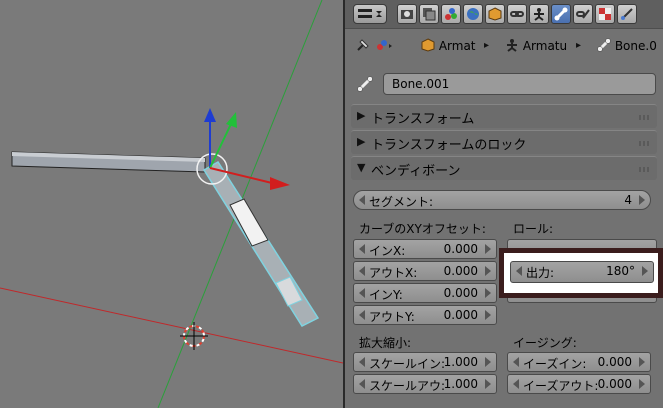 This screenshot has width=663, height=408. I want to click on tab-bone-constraints, so click(583, 14).